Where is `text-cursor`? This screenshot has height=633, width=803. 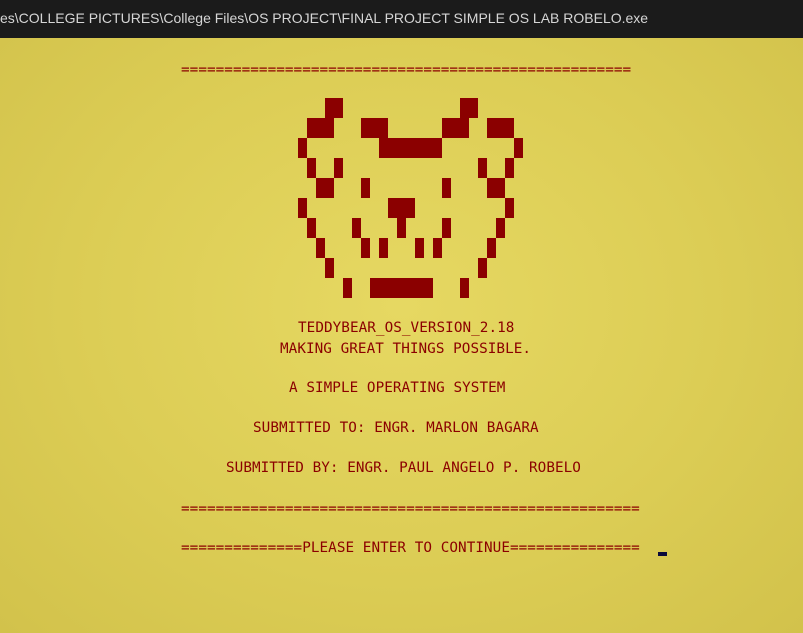 text-cursor is located at coordinates (662, 554).